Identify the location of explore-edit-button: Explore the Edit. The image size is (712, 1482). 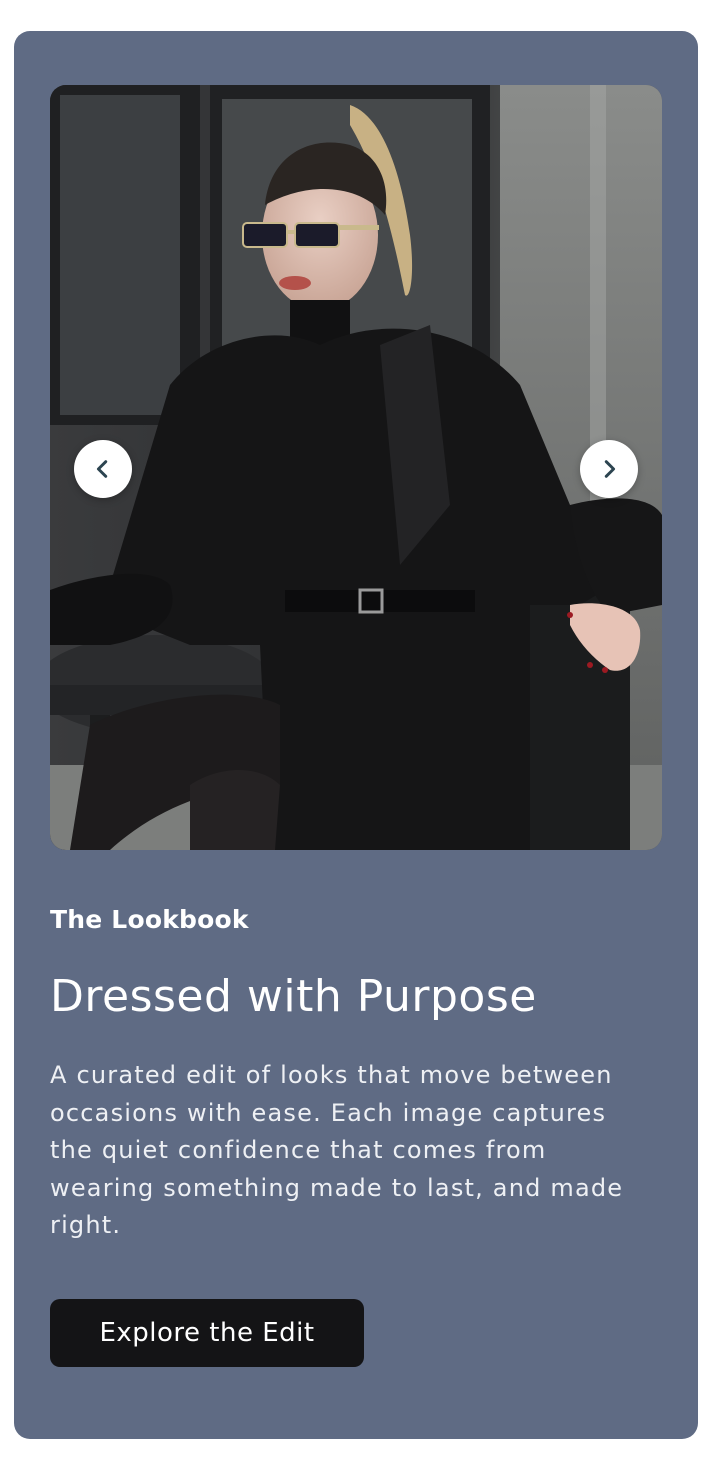
(207, 1333).